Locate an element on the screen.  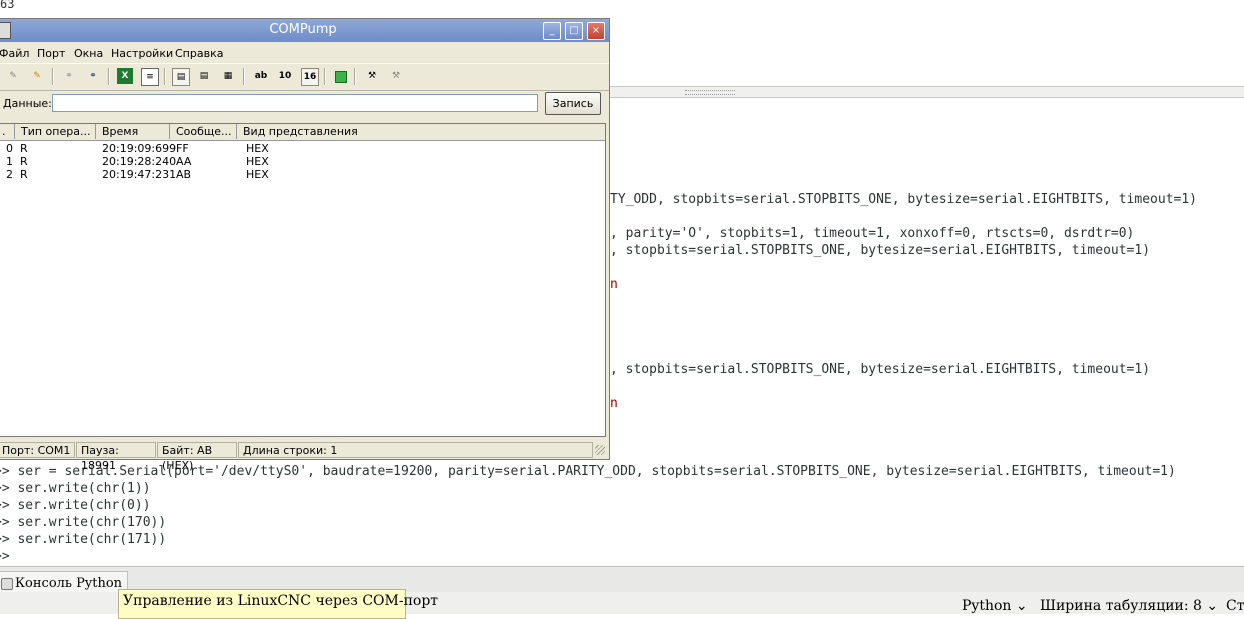
list-row: 1 R 20:19:28:240 AA HEX is located at coordinates (302, 161).